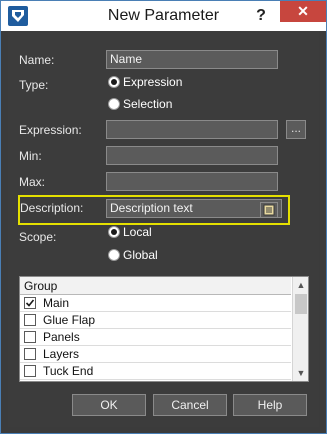 This screenshot has width=327, height=434. What do you see at coordinates (155, 286) in the screenshot?
I see `group-list-header: Group` at bounding box center [155, 286].